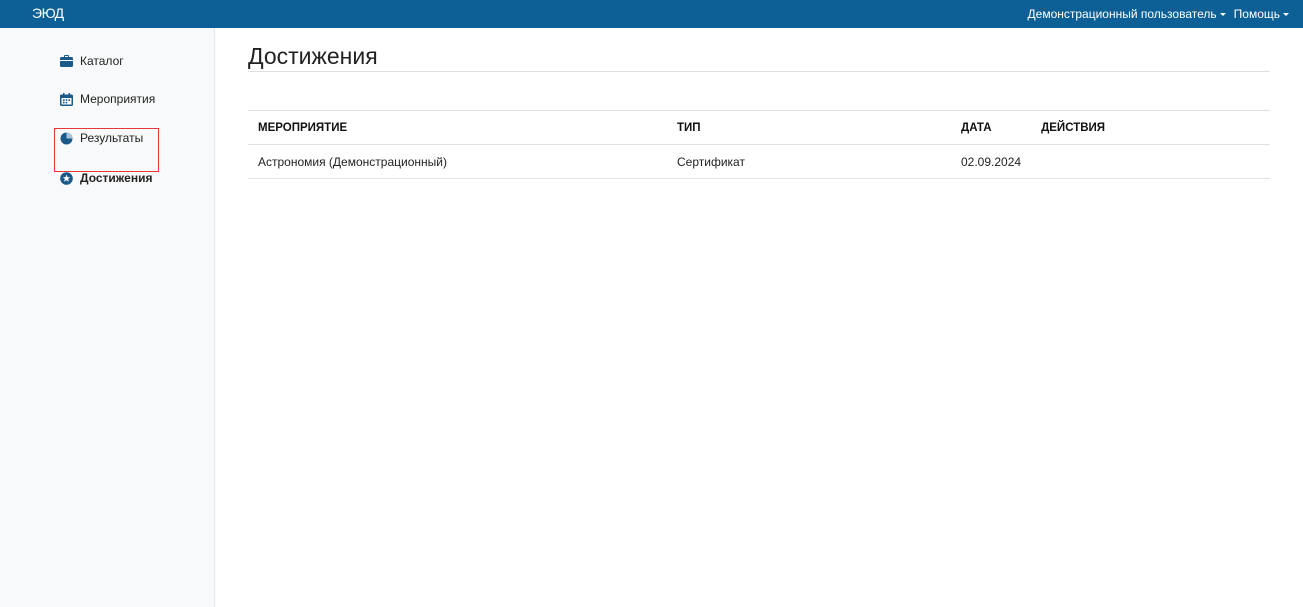 The height and width of the screenshot is (607, 1303). I want to click on top-navbar: ЭЮД Демонстрационный пользователь Помощь, so click(651, 14).